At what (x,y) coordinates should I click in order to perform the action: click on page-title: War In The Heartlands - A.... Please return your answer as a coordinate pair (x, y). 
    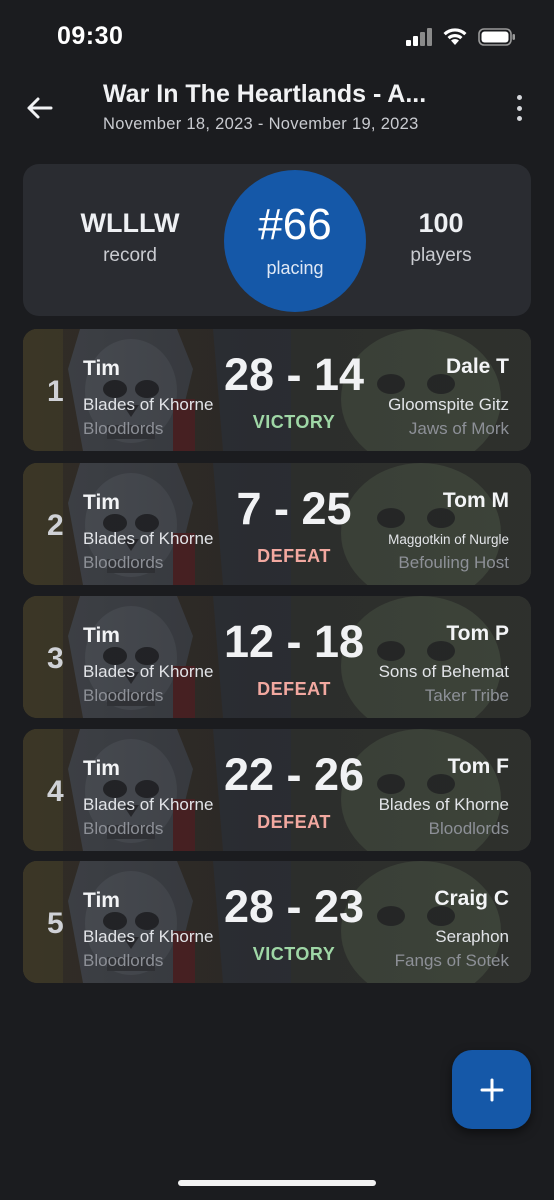
    Looking at the image, I should click on (265, 94).